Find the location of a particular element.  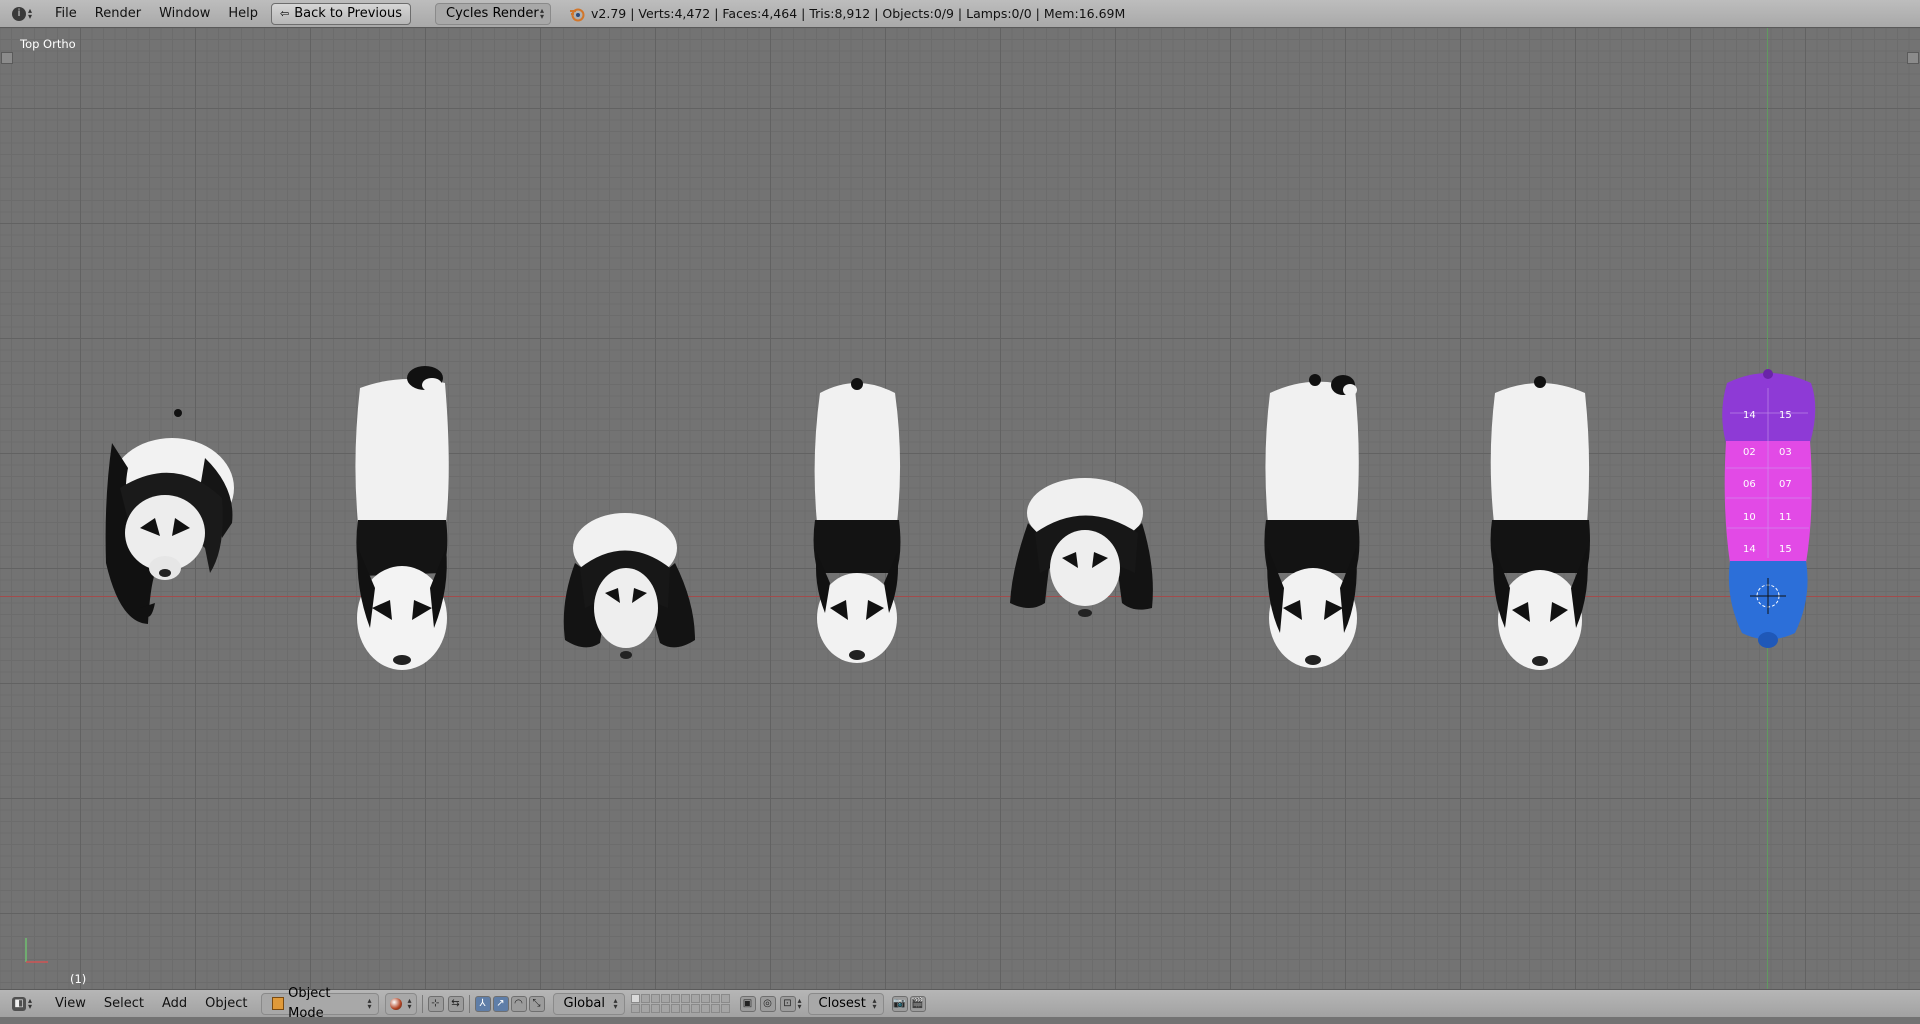

info-icon: i is located at coordinates (19, 13).